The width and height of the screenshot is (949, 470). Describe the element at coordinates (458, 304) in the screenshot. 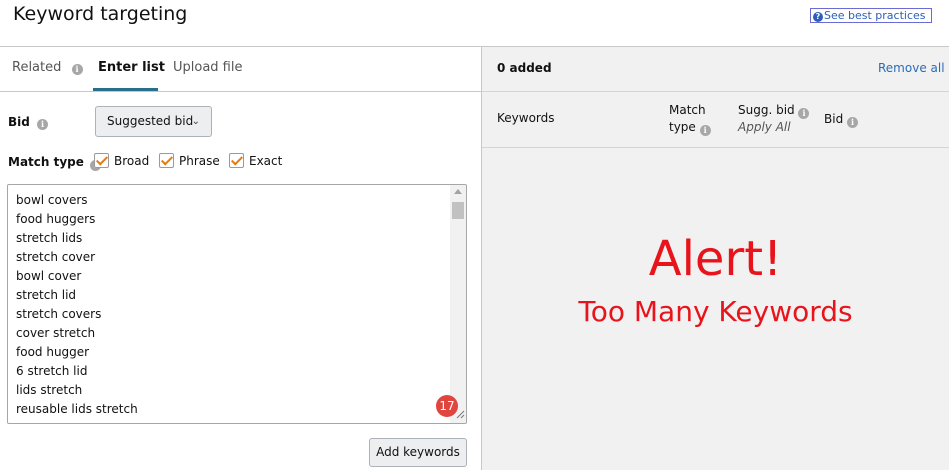

I see `textarea-scrollbar` at that location.